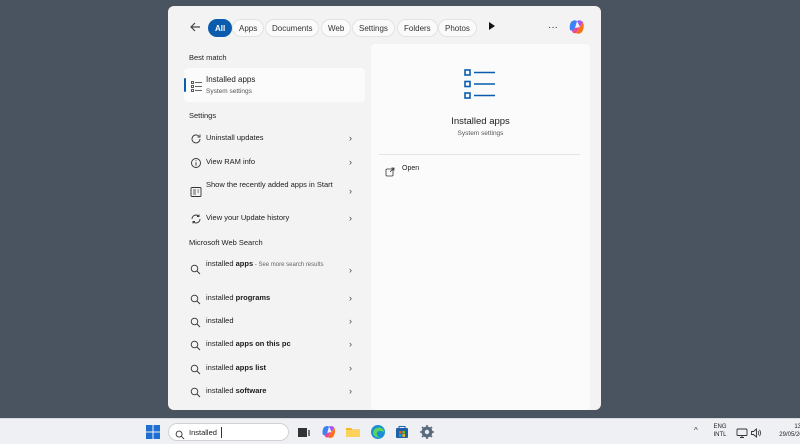 The image size is (800, 444). Describe the element at coordinates (153, 432) in the screenshot. I see `windows-start-icon` at that location.